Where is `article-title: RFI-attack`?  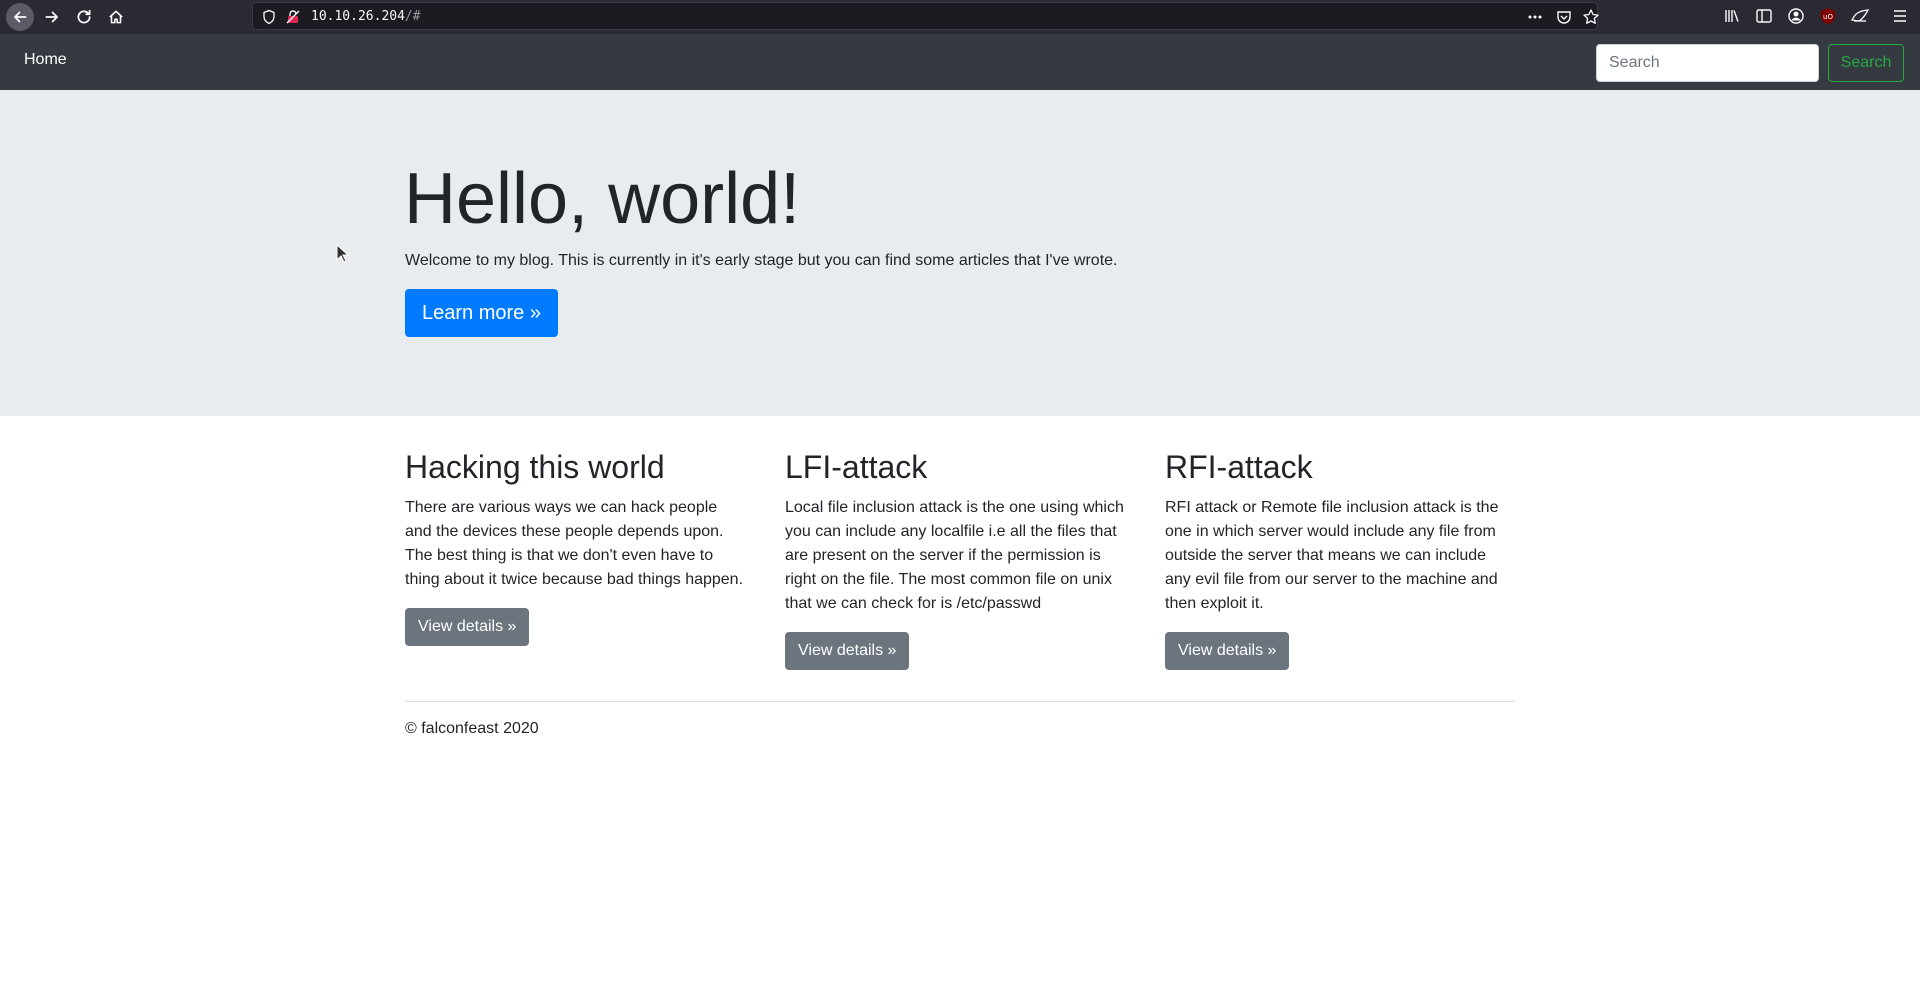 article-title: RFI-attack is located at coordinates (1239, 467).